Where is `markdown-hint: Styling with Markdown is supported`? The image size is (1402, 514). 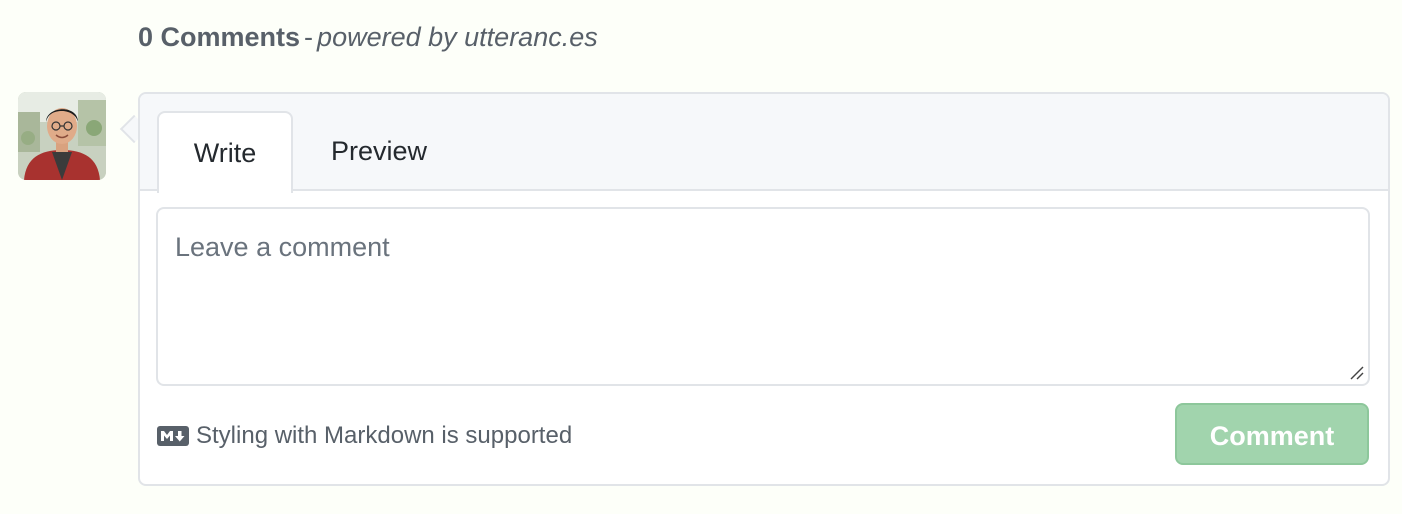
markdown-hint: Styling with Markdown is supported is located at coordinates (364, 436).